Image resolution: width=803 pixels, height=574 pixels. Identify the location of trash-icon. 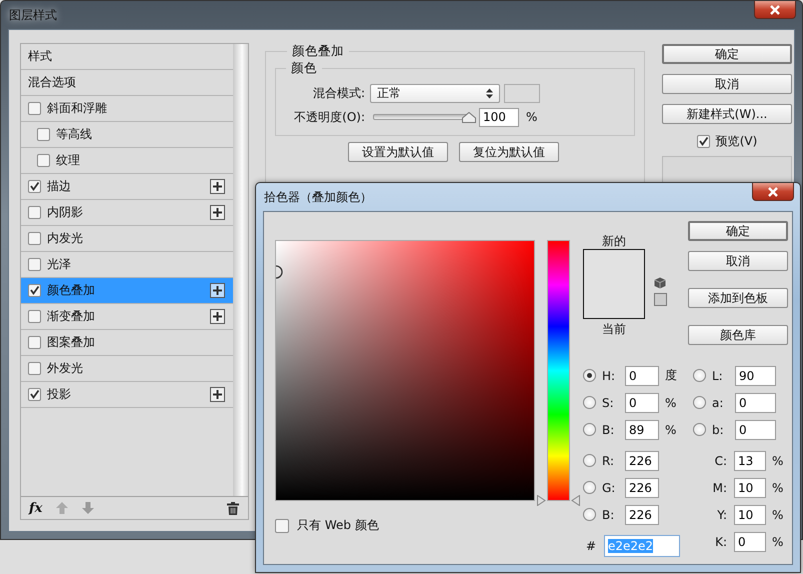
(233, 508).